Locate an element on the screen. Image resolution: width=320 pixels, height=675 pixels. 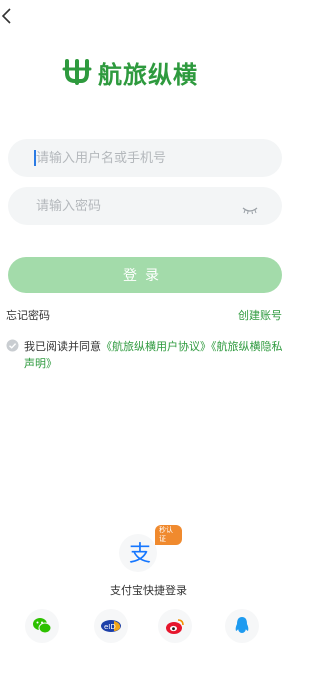
agreement-checkbox is located at coordinates (12, 348).